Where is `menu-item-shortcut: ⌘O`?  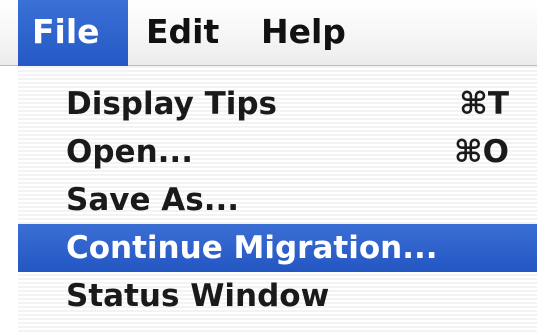
menu-item-shortcut: ⌘O is located at coordinates (481, 152).